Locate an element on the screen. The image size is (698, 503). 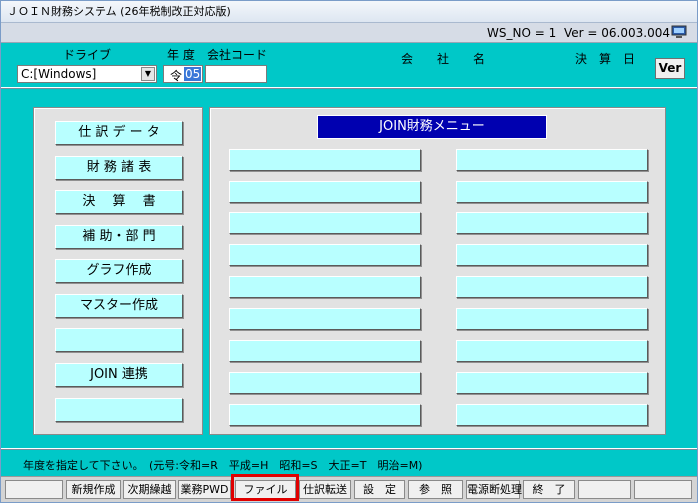
info-bar: WS_NO = 1 Ver = 06.003.004 is located at coordinates (349, 33).